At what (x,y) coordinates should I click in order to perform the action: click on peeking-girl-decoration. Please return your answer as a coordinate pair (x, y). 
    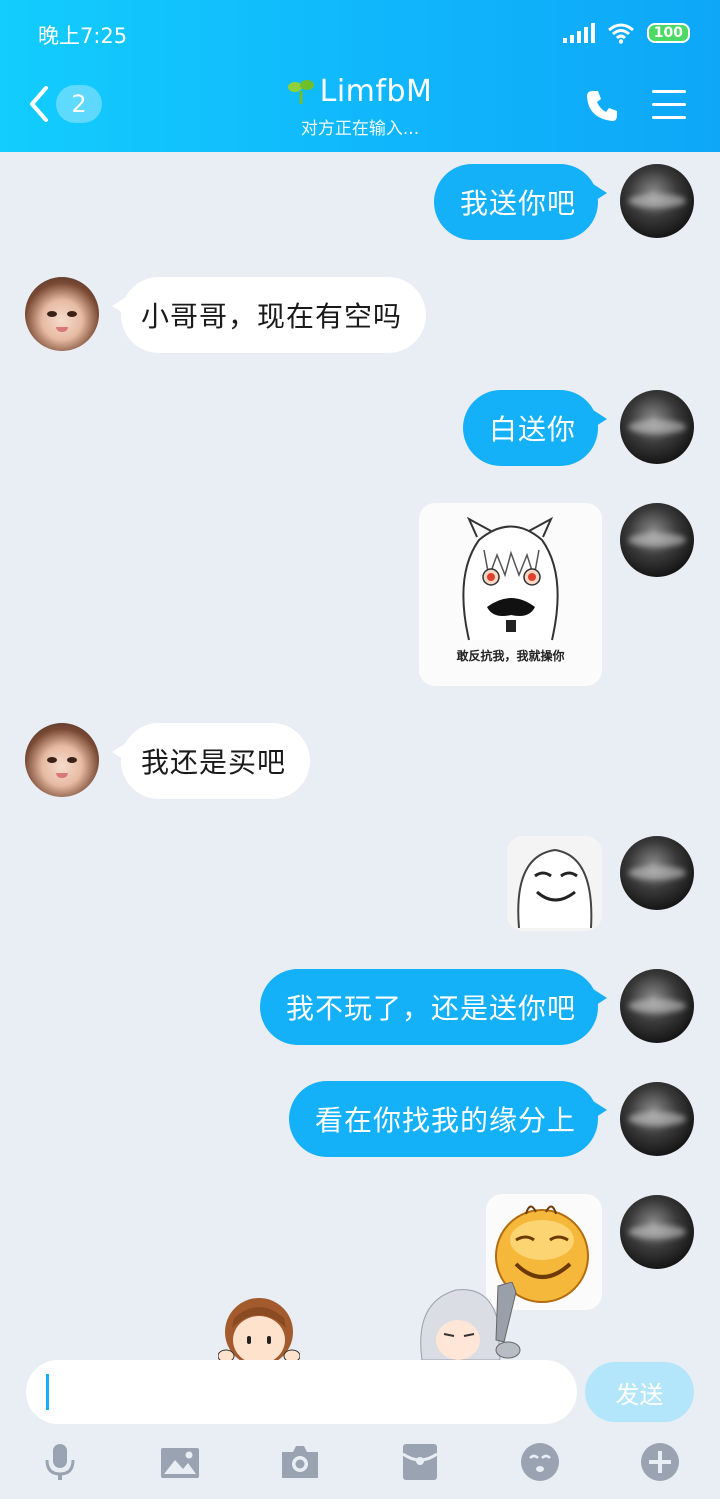
    Looking at the image, I should click on (259, 1329).